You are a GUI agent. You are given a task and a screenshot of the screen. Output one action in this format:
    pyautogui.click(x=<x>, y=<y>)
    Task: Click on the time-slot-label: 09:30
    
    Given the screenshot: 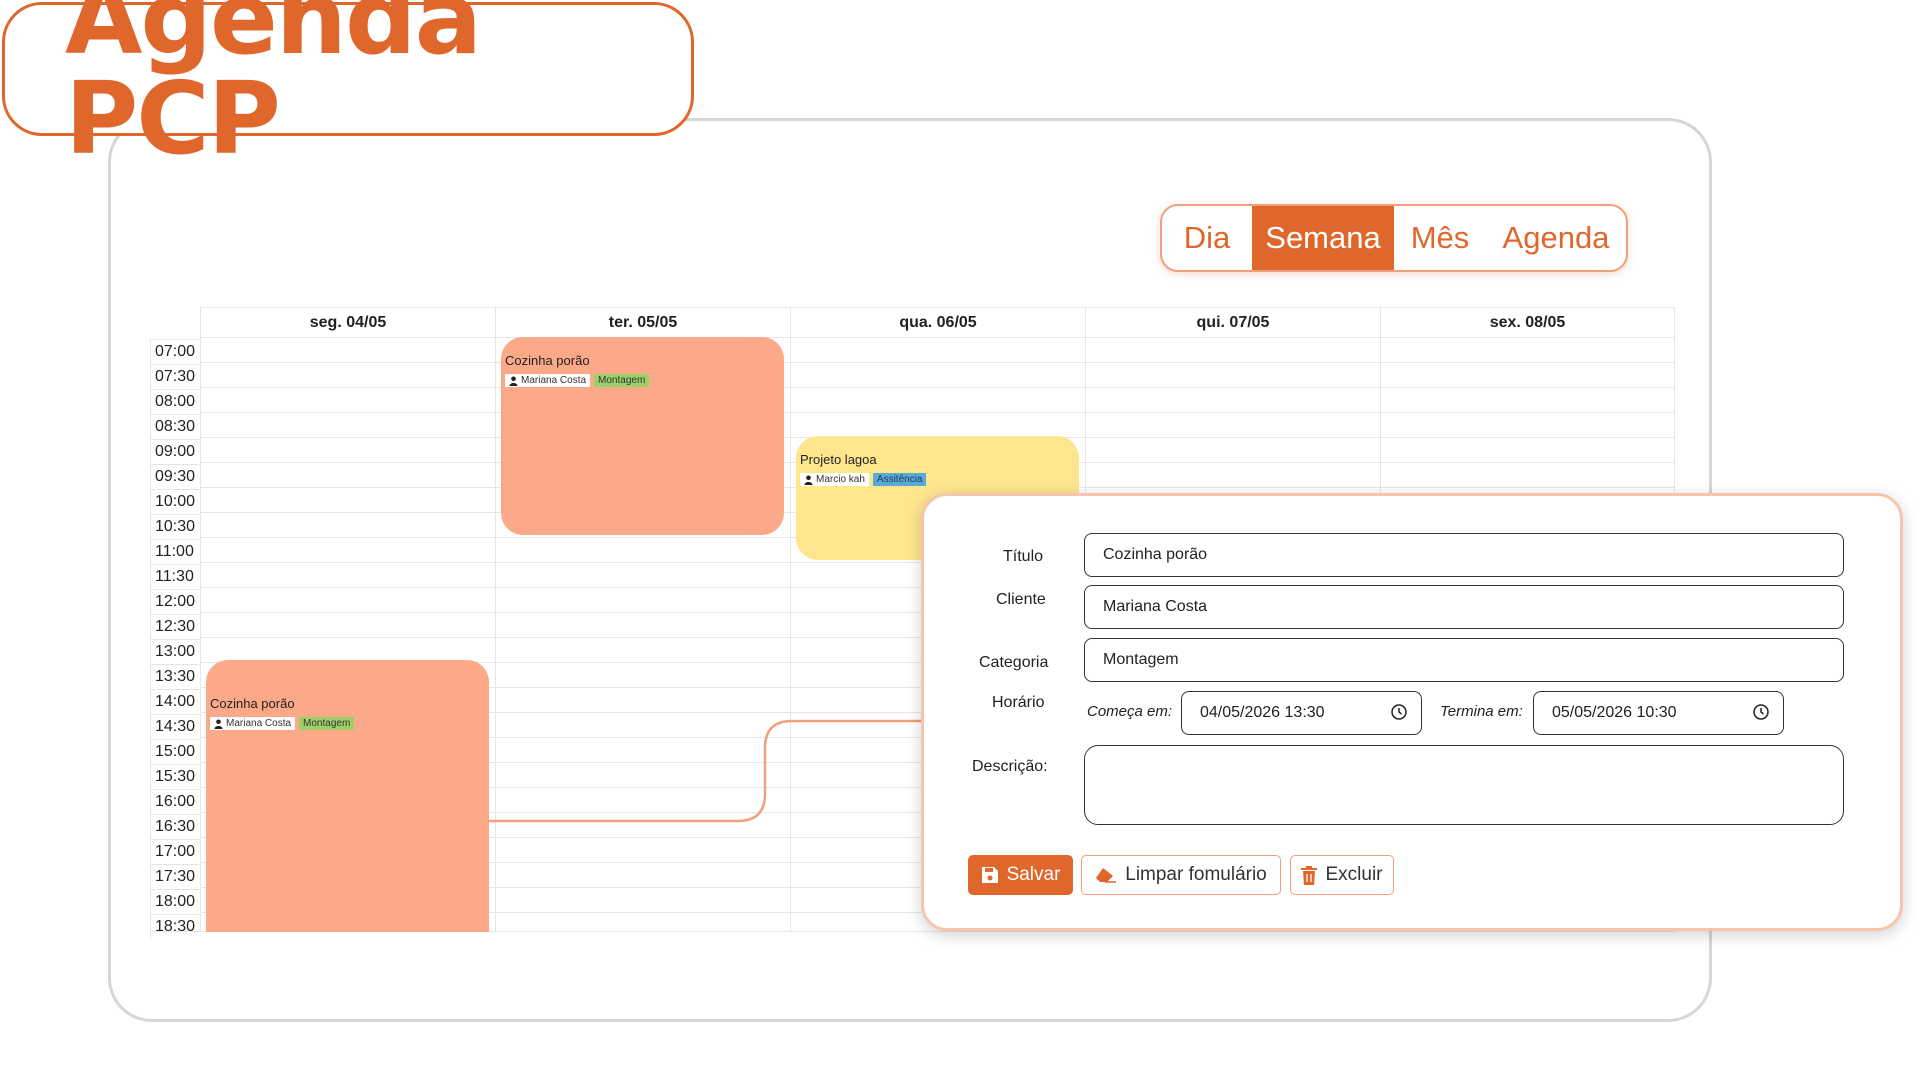 What is the action you would take?
    pyautogui.click(x=175, y=476)
    